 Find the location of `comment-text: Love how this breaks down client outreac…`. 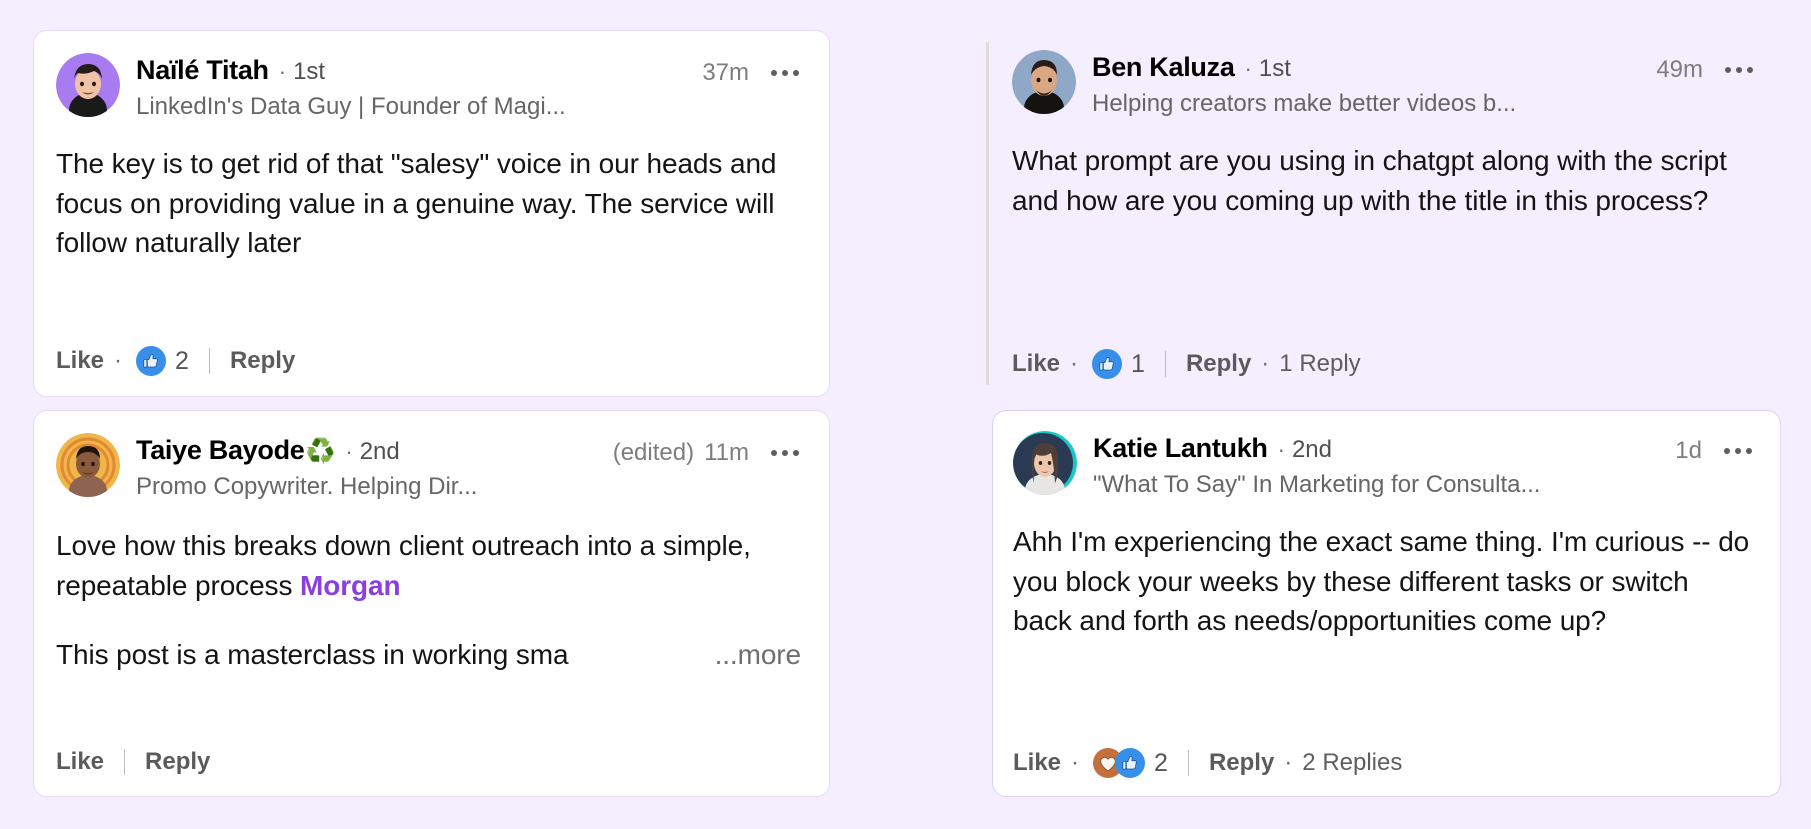

comment-text: Love how this breaks down client outreac… is located at coordinates (428, 600).